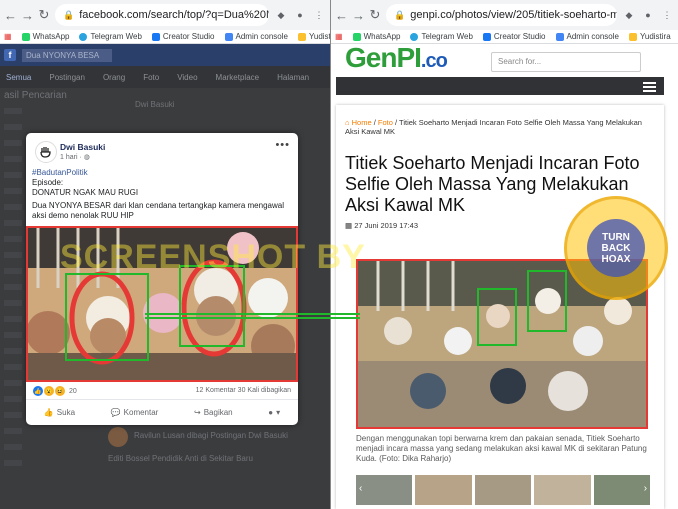 The width and height of the screenshot is (678, 509). Describe the element at coordinates (114, 77) in the screenshot. I see `tab-orang: Orang` at that location.